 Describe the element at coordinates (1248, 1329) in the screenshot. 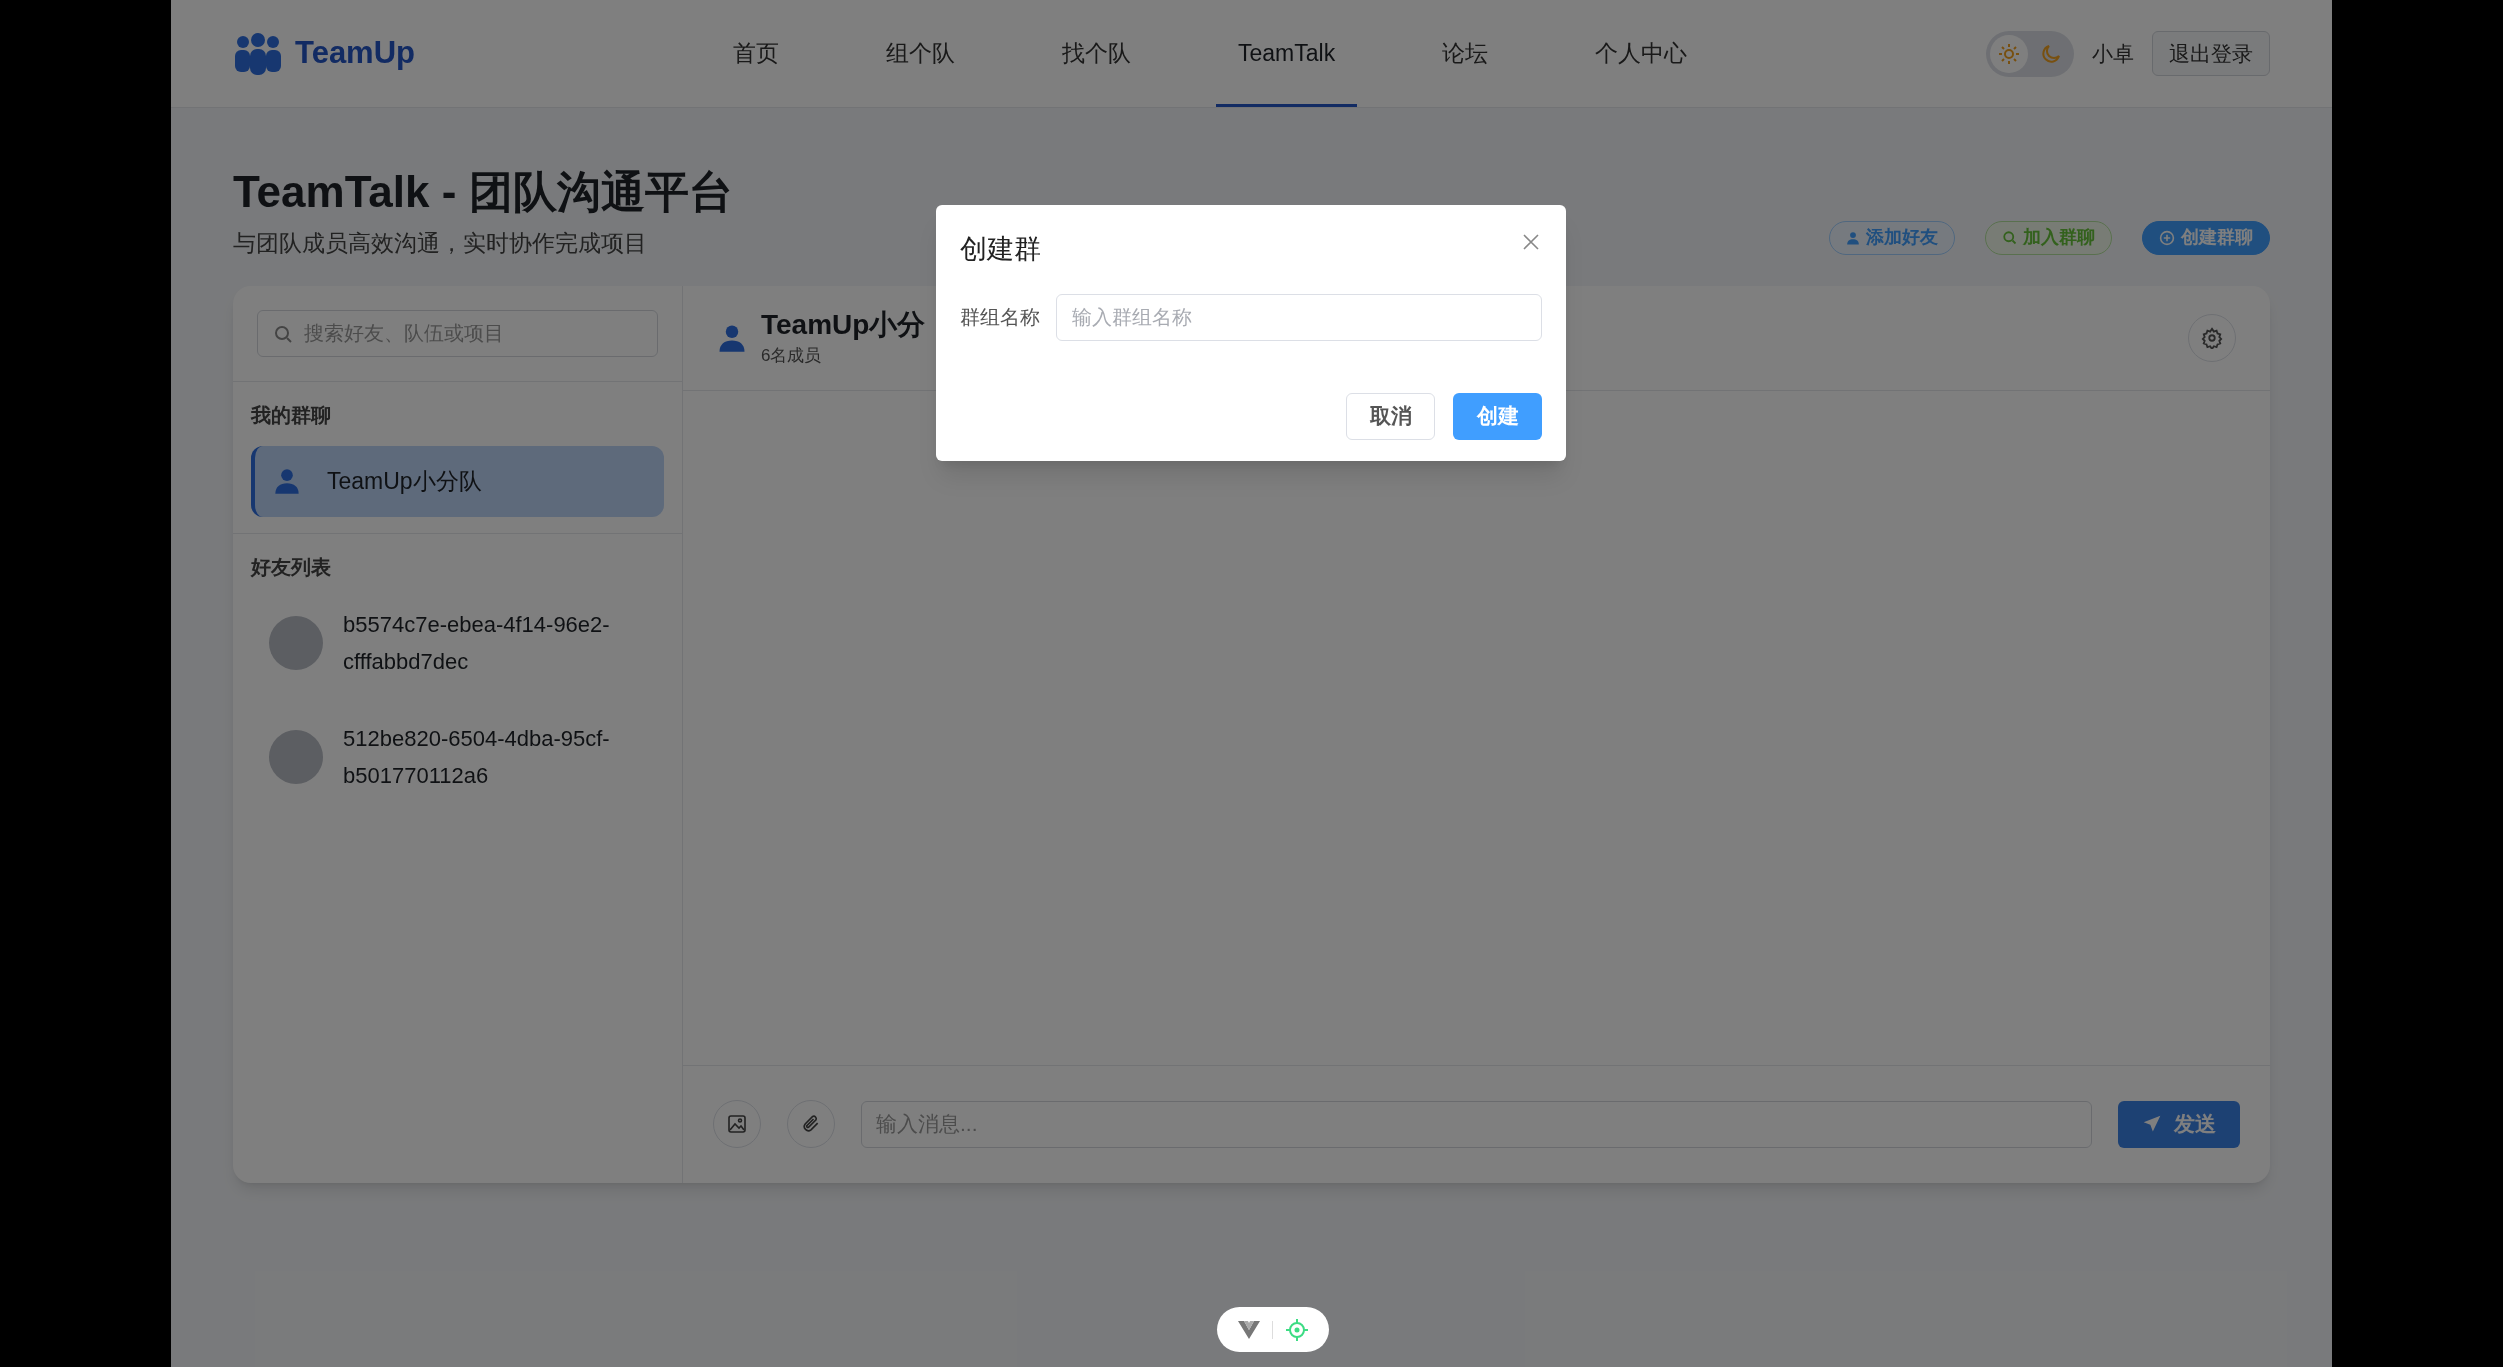

I see `v-logo-icon` at that location.